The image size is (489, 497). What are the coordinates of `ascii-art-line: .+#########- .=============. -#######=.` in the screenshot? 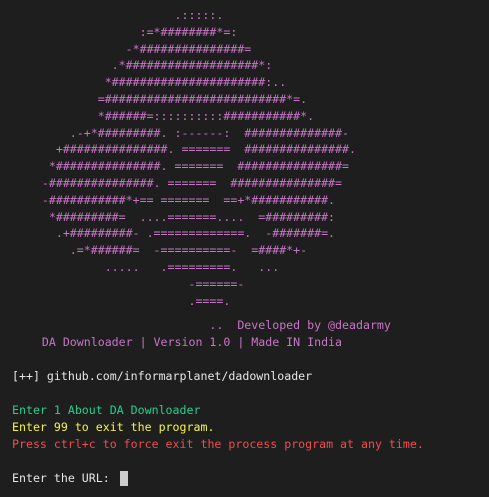 It's located at (168, 233).